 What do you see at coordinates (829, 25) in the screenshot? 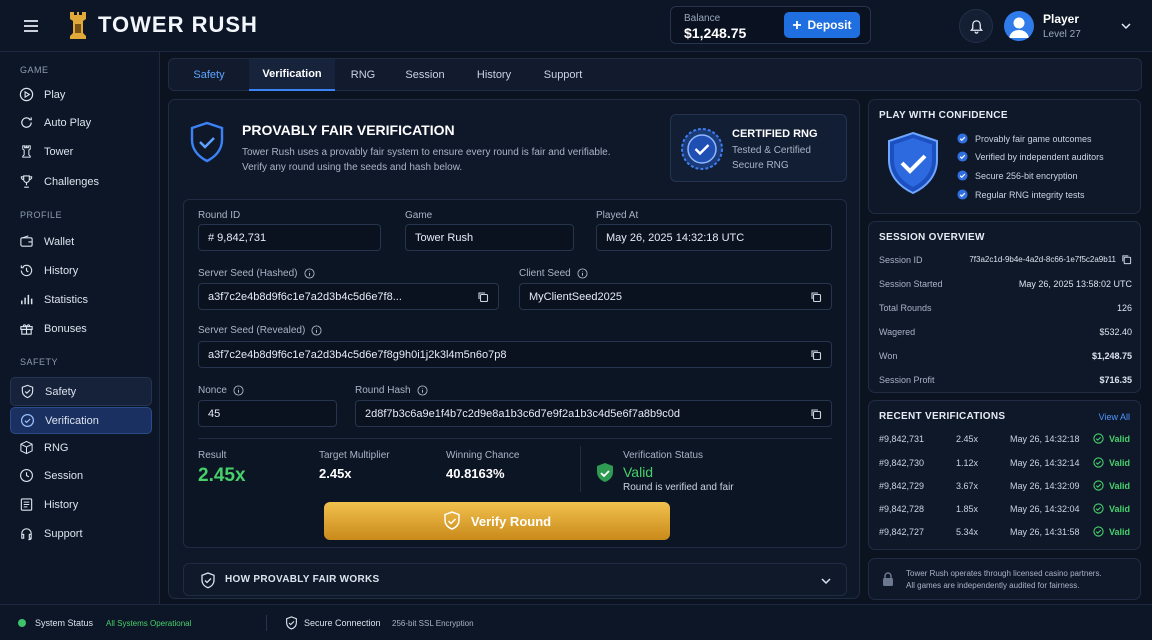
I see `deposit-label: Deposit` at bounding box center [829, 25].